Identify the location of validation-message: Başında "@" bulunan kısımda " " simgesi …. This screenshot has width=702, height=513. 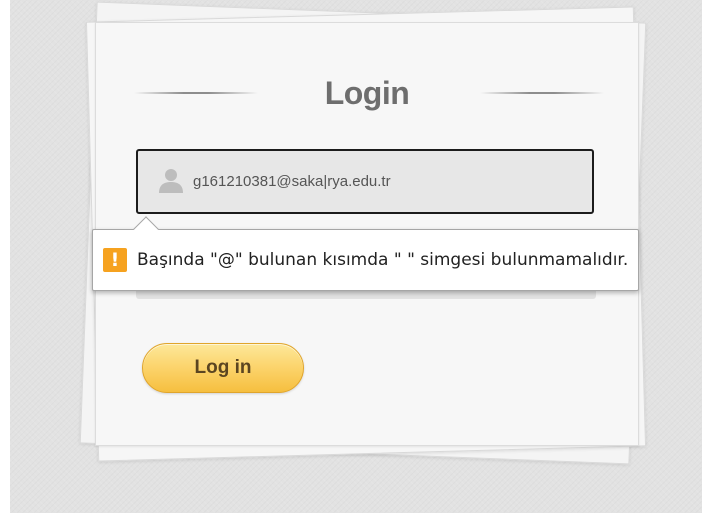
(383, 260).